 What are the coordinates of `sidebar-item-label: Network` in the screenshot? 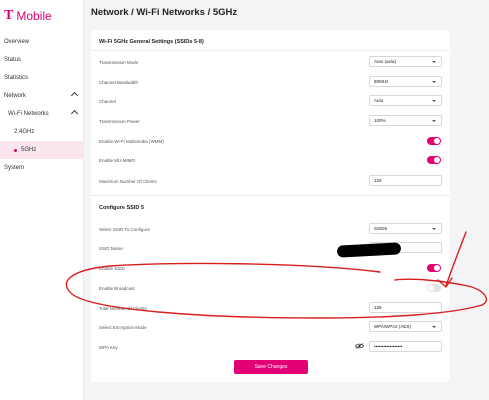 It's located at (15, 96).